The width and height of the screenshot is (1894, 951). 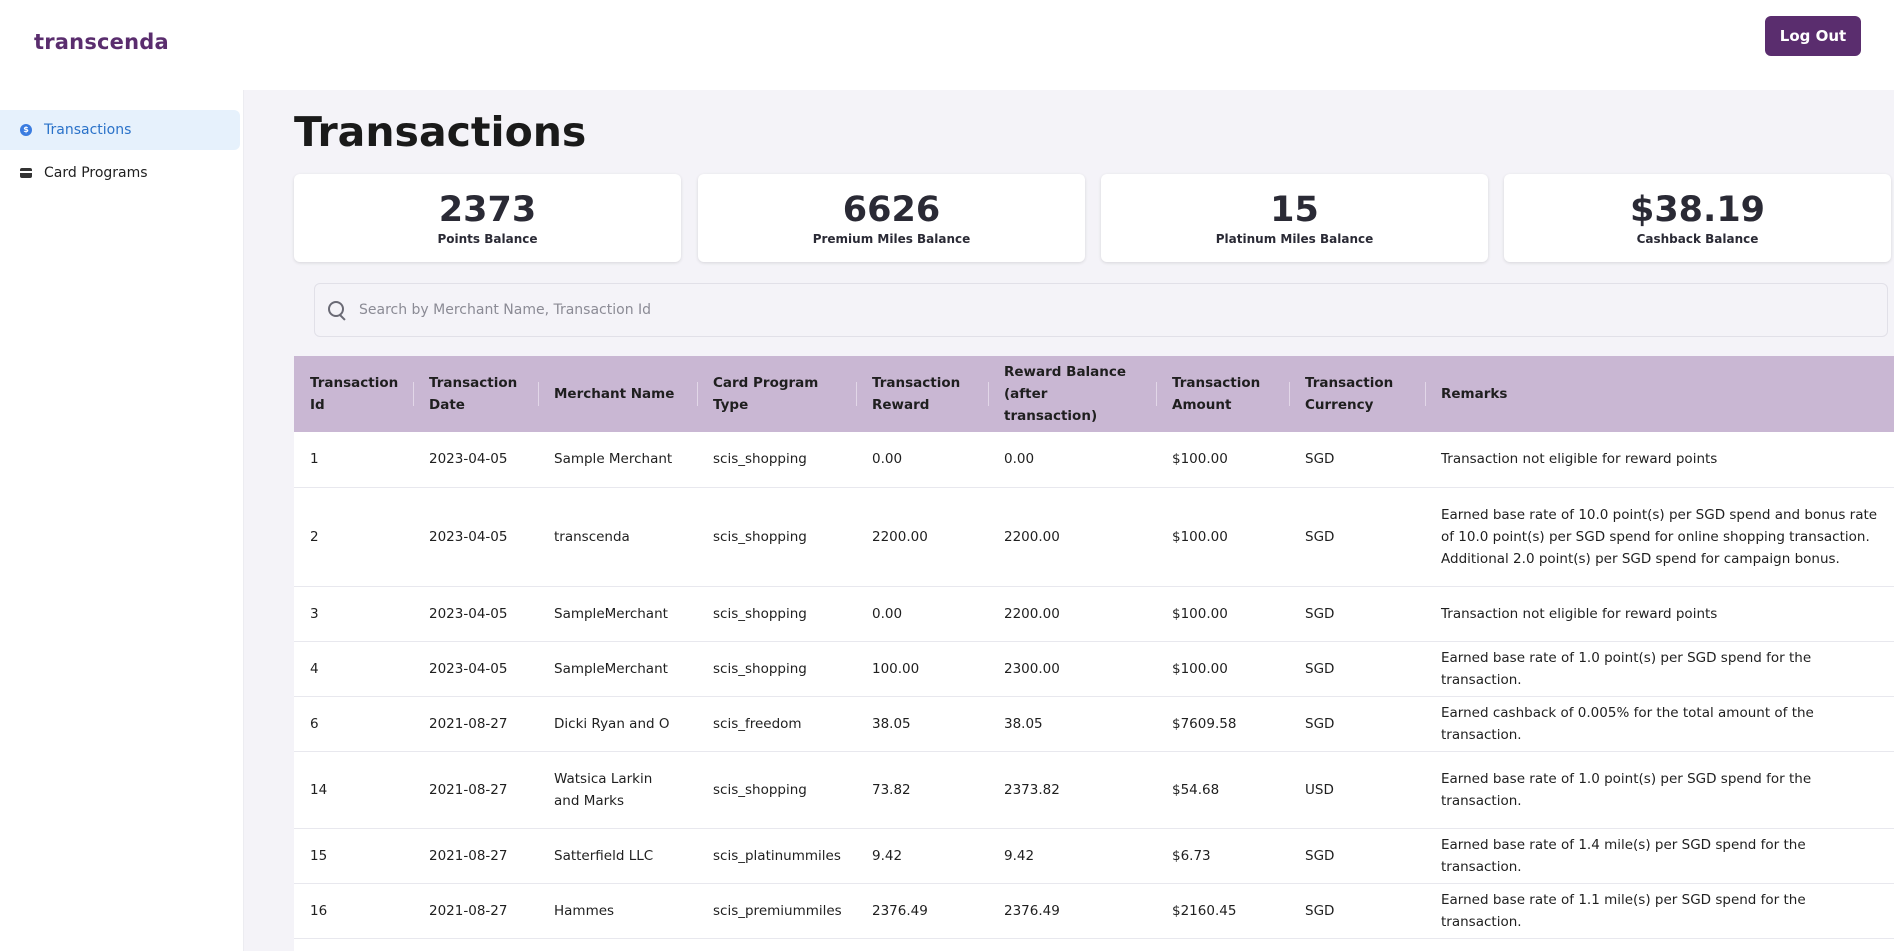 I want to click on cell-merchant-name: Hammes, so click(x=617, y=911).